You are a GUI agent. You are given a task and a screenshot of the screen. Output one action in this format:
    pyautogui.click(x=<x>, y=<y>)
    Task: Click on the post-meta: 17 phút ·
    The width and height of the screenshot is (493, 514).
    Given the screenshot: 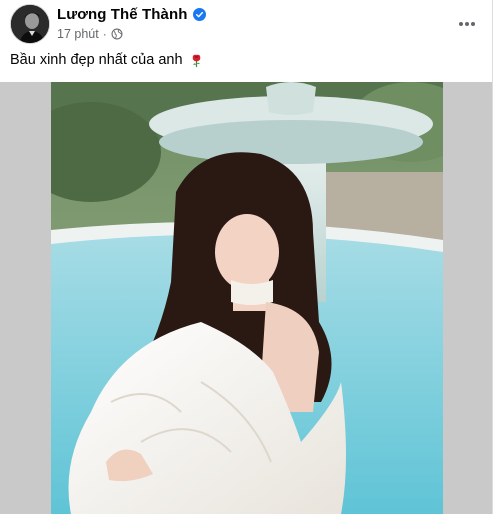 What is the action you would take?
    pyautogui.click(x=90, y=34)
    